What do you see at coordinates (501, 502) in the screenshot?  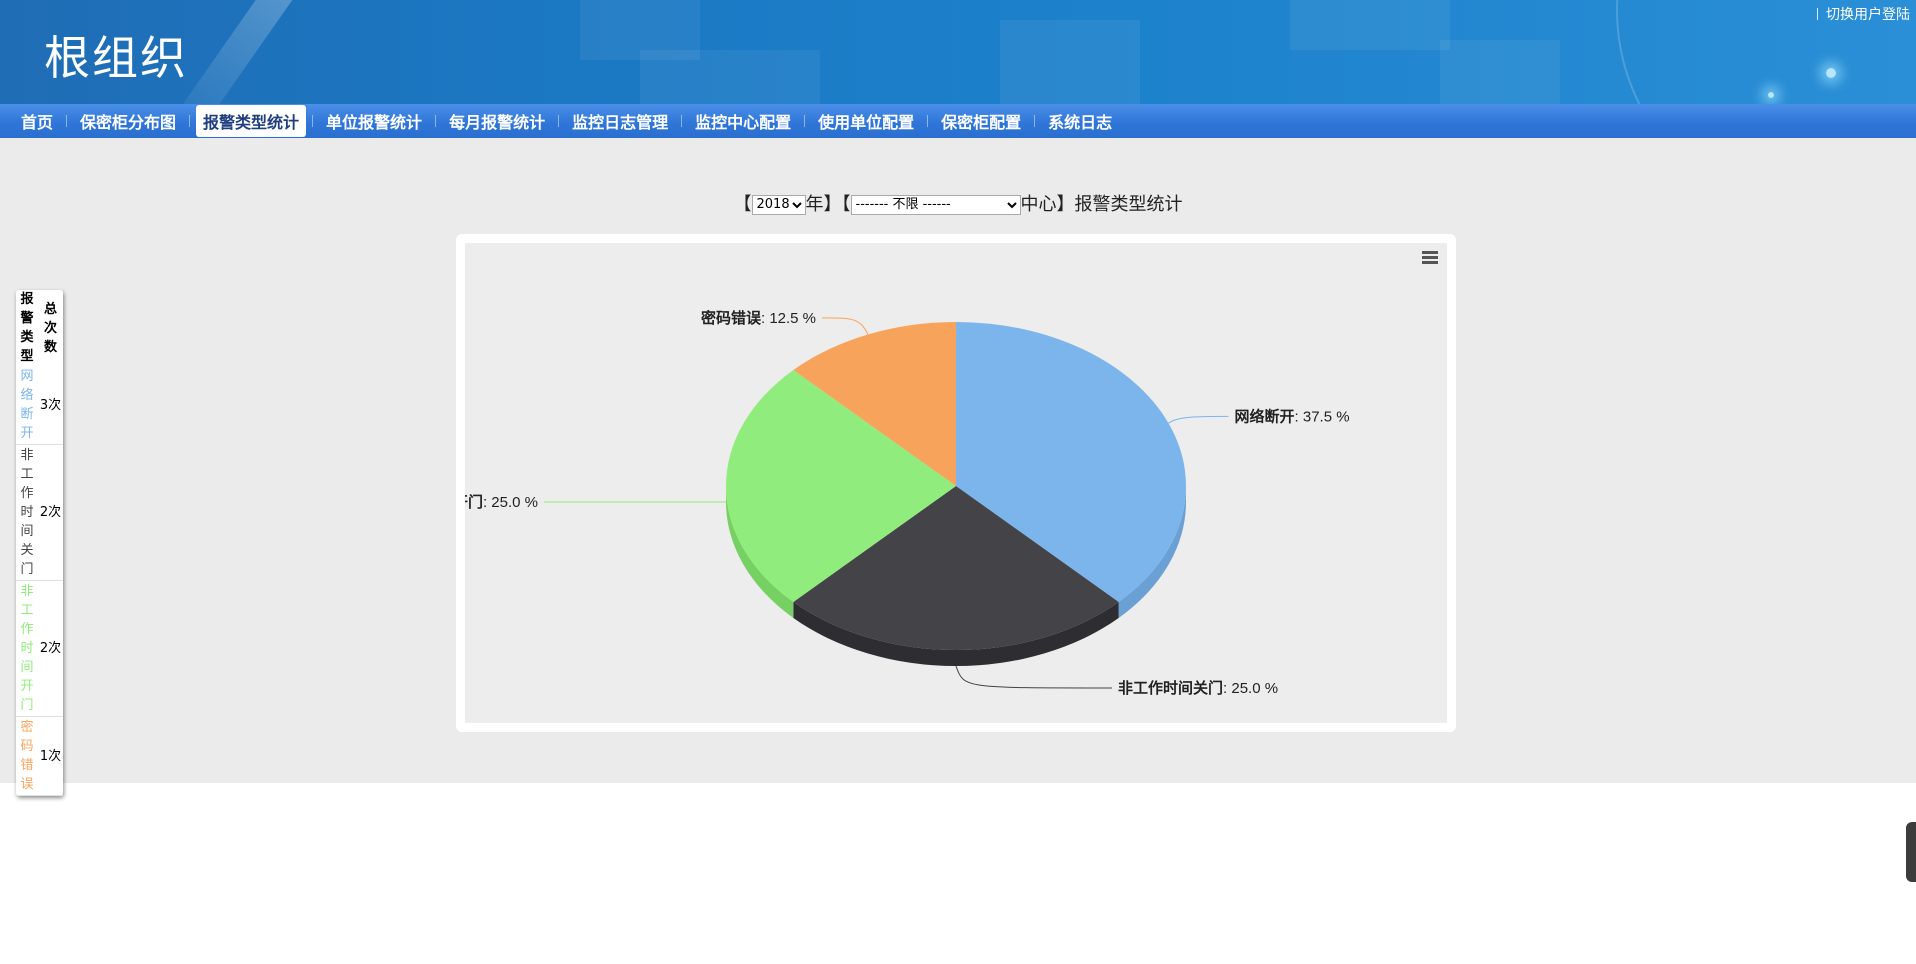 I see `pie-label-2: 非工作时间开门: 25.0 %` at bounding box center [501, 502].